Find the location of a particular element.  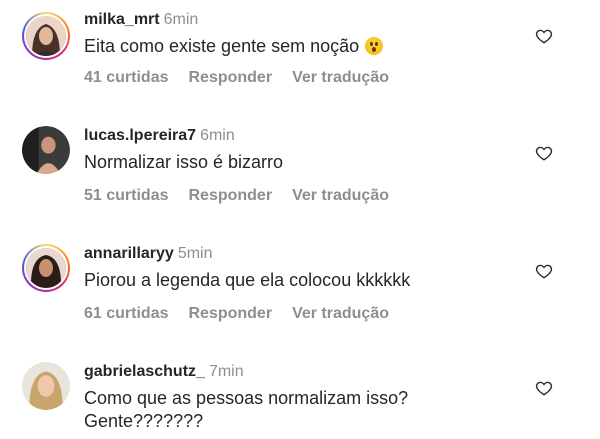

comment-actions: 51 curtidas Responder Ver tradução is located at coordinates (246, 196).